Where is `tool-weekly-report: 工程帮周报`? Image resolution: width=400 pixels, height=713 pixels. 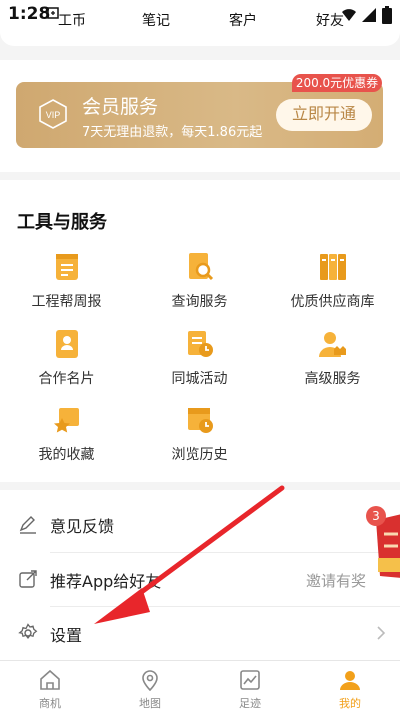
tool-weekly-report: 工程帮周报 is located at coordinates (66, 286).